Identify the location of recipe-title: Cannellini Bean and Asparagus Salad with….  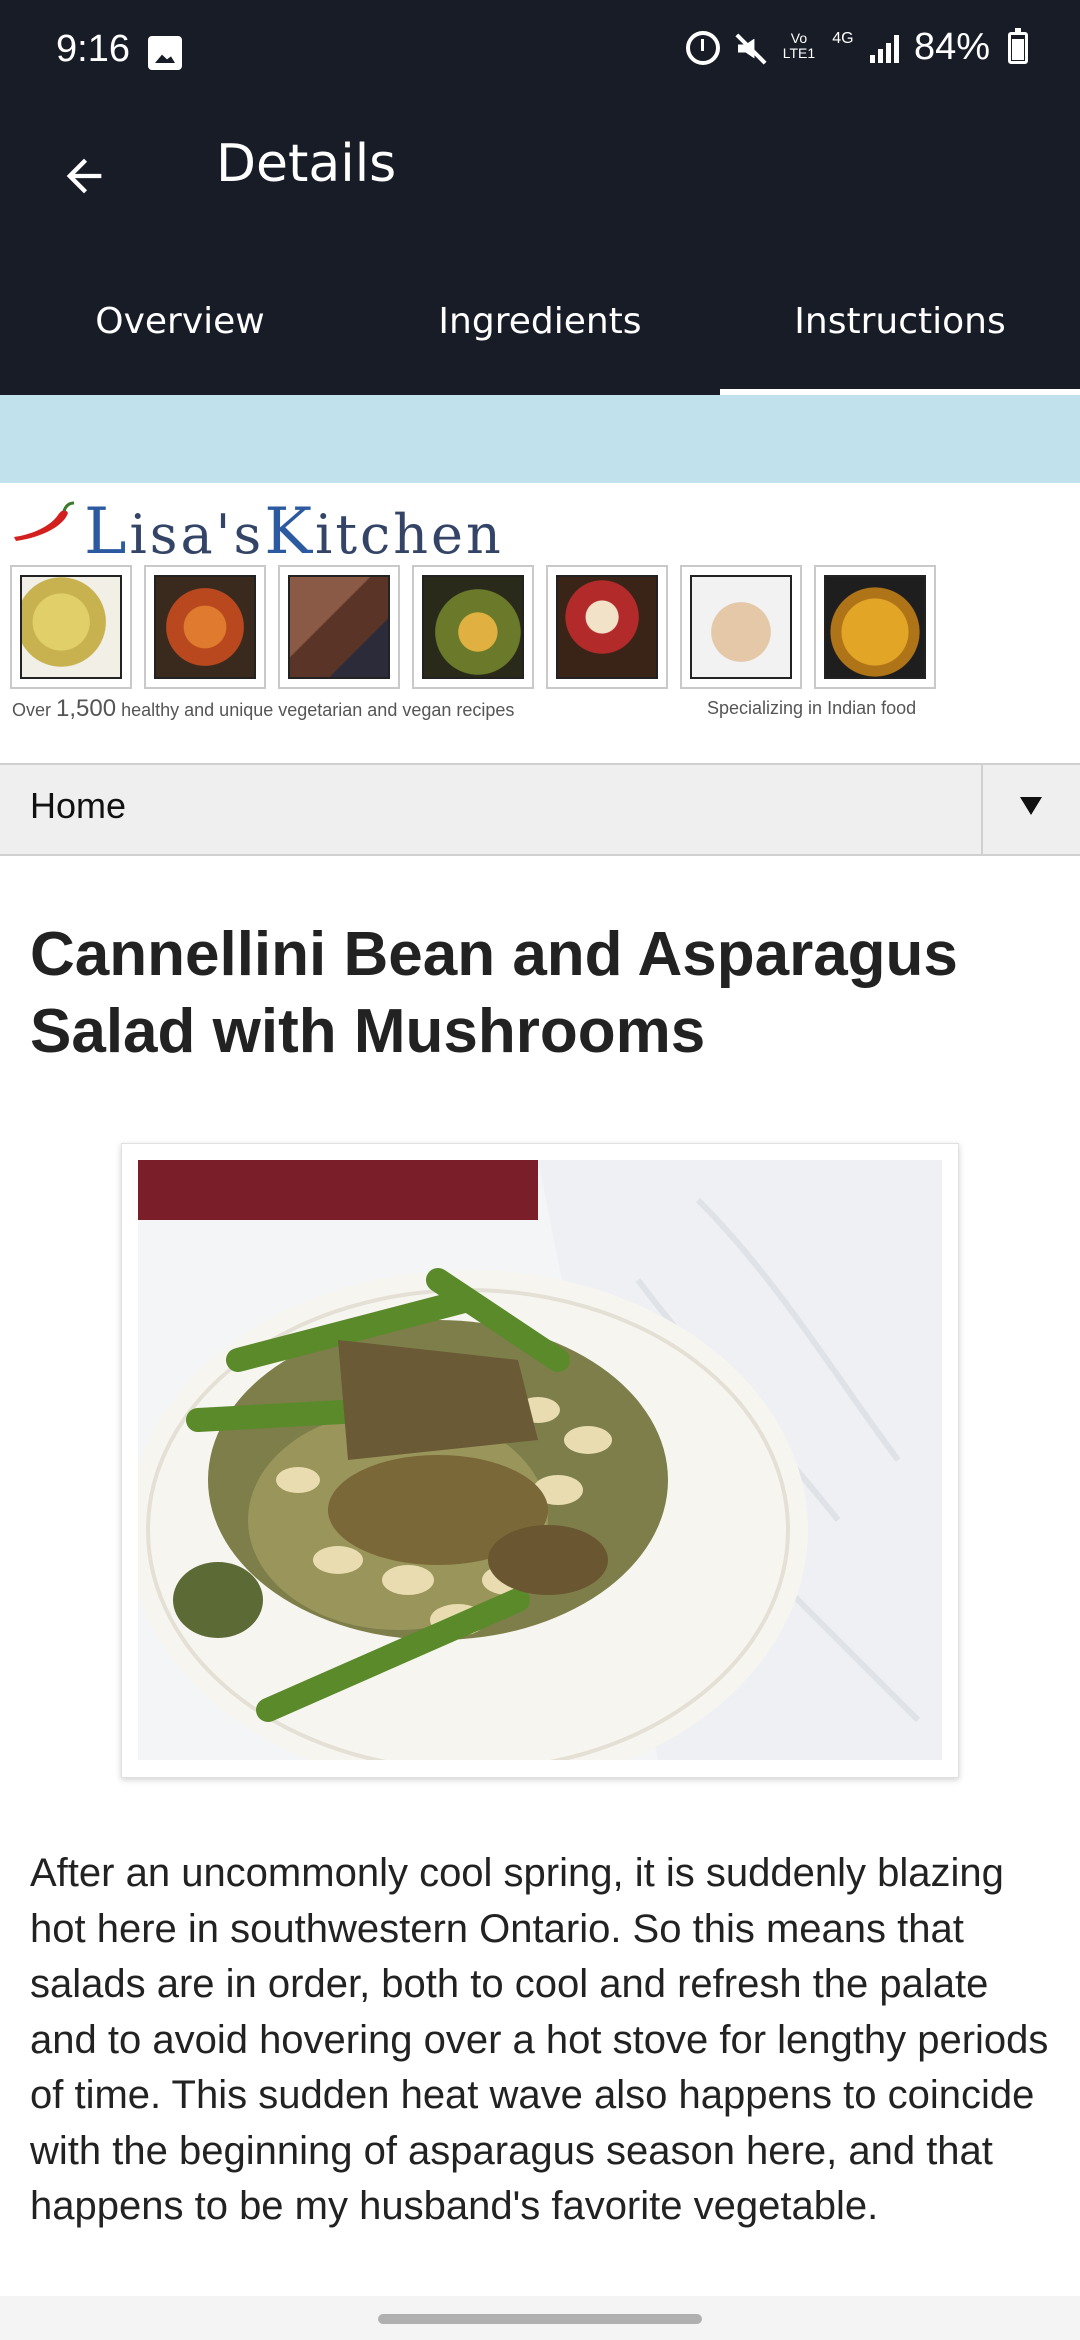
(494, 993).